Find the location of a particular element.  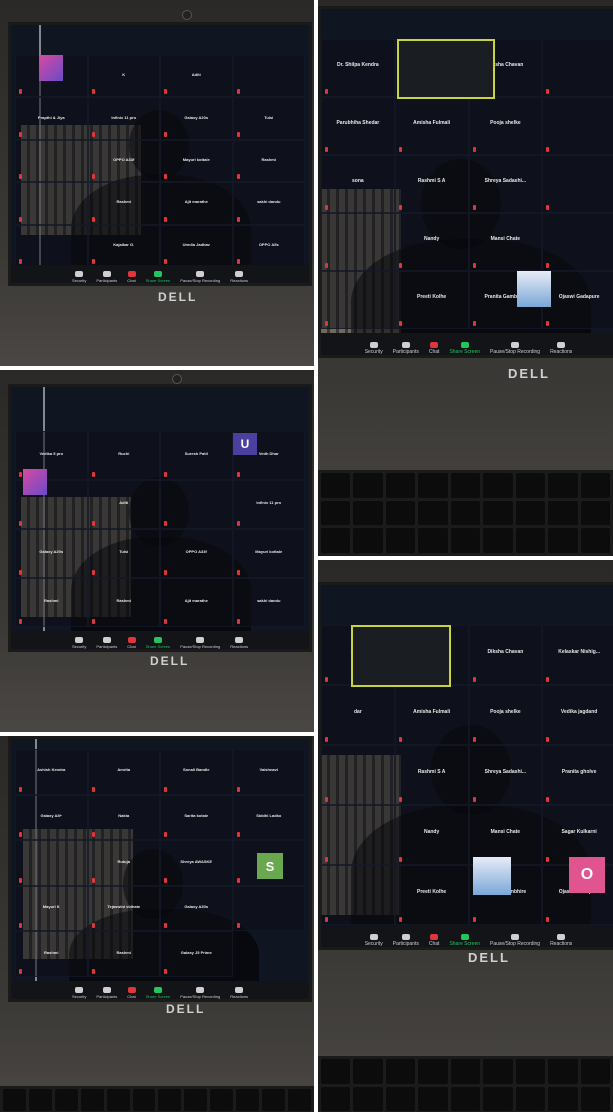

participant-tile: Rashmi is located at coordinates (123, 203).